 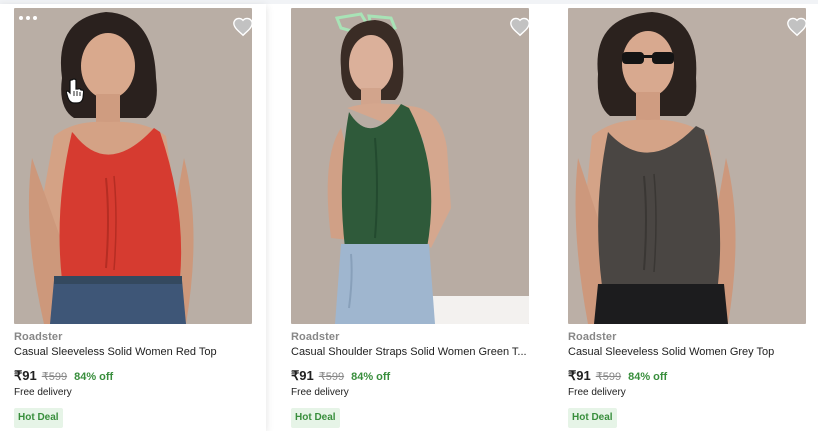 I want to click on hand-pointer-icon, so click(x=75, y=91).